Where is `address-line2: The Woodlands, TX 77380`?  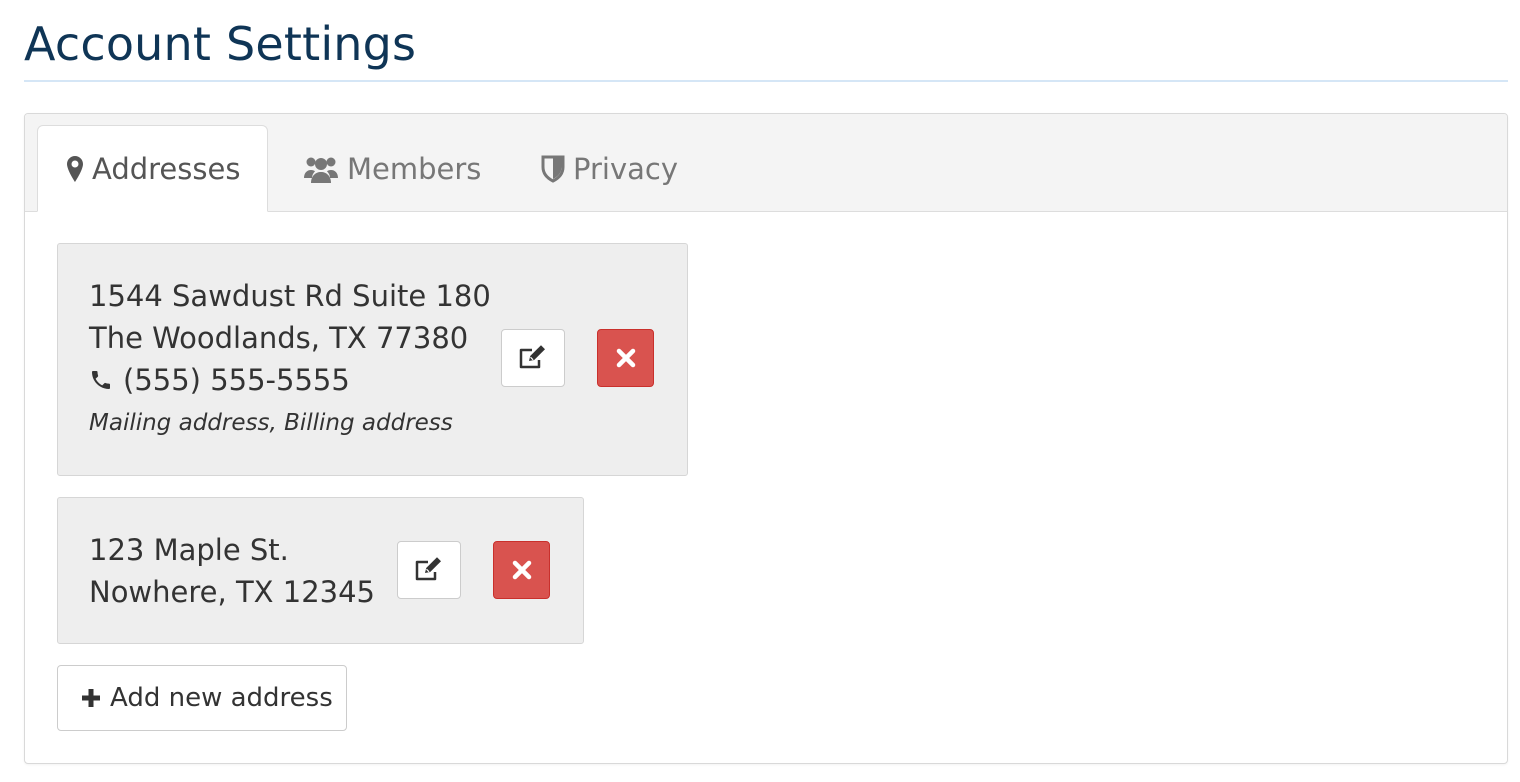 address-line2: The Woodlands, TX 77380 is located at coordinates (279, 338).